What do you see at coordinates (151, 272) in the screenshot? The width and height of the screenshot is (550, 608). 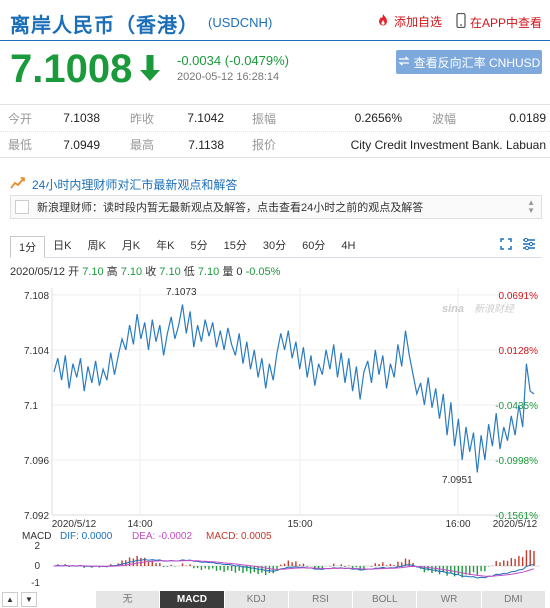 I see `ohlc-close-label: 收` at bounding box center [151, 272].